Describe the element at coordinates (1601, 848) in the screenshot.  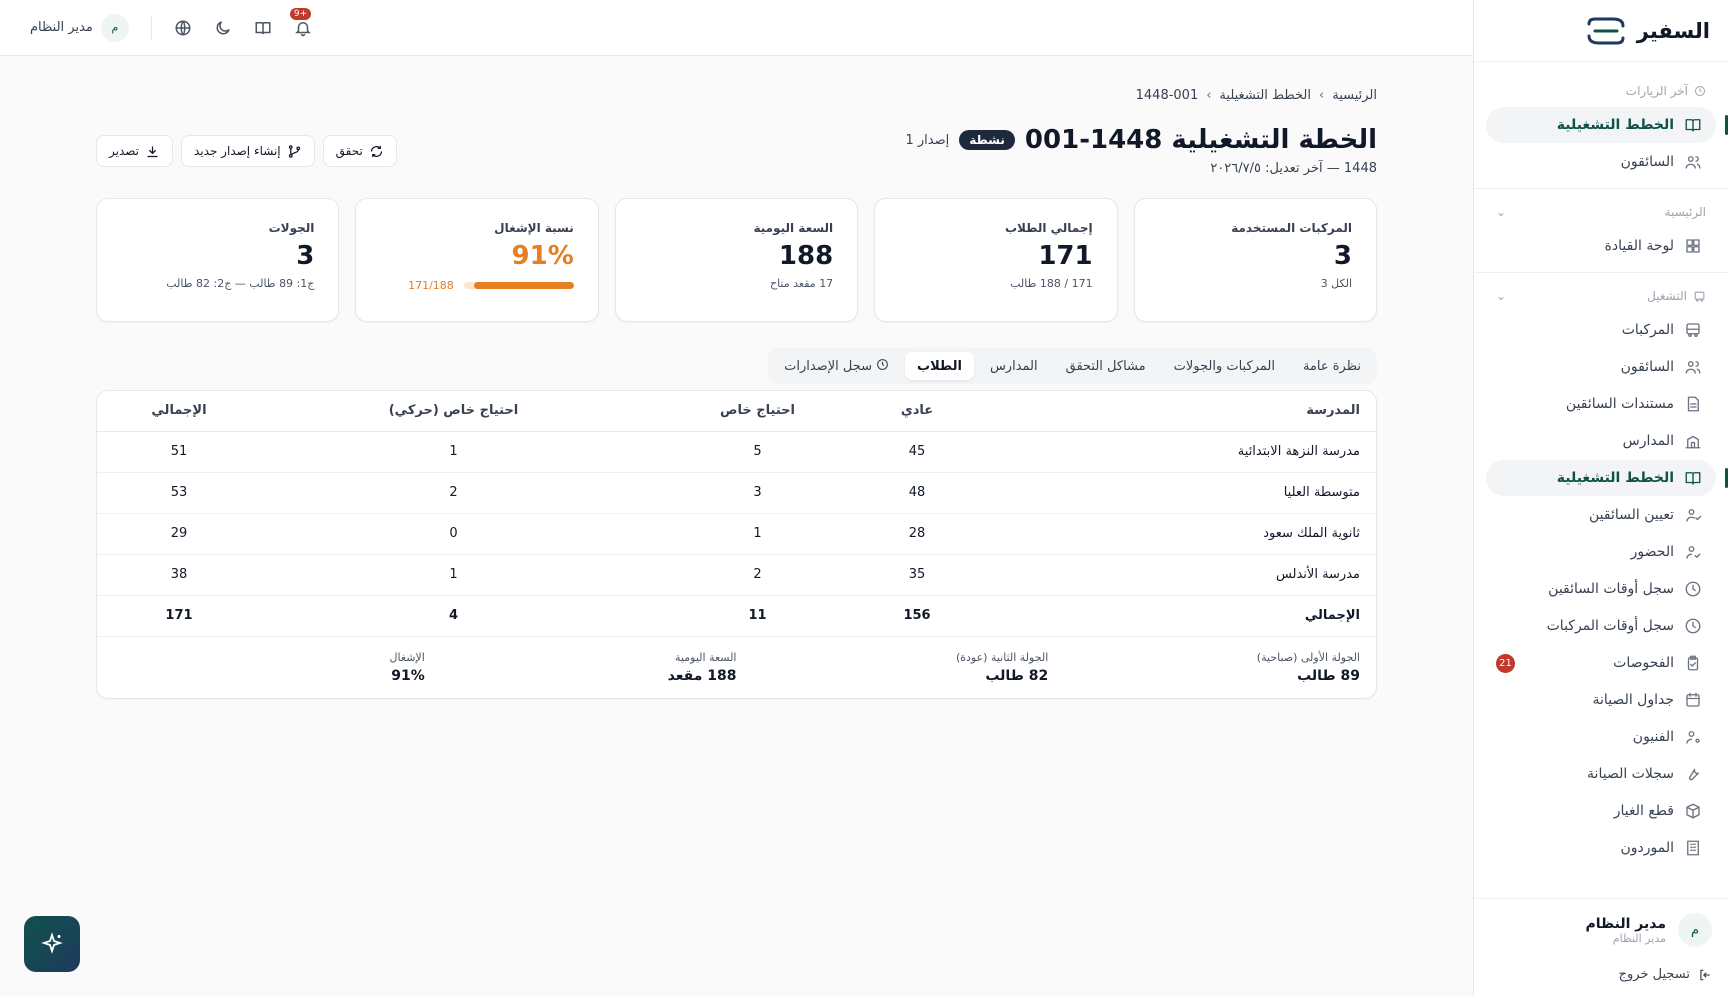
I see `sidebar-item: الموردون` at that location.